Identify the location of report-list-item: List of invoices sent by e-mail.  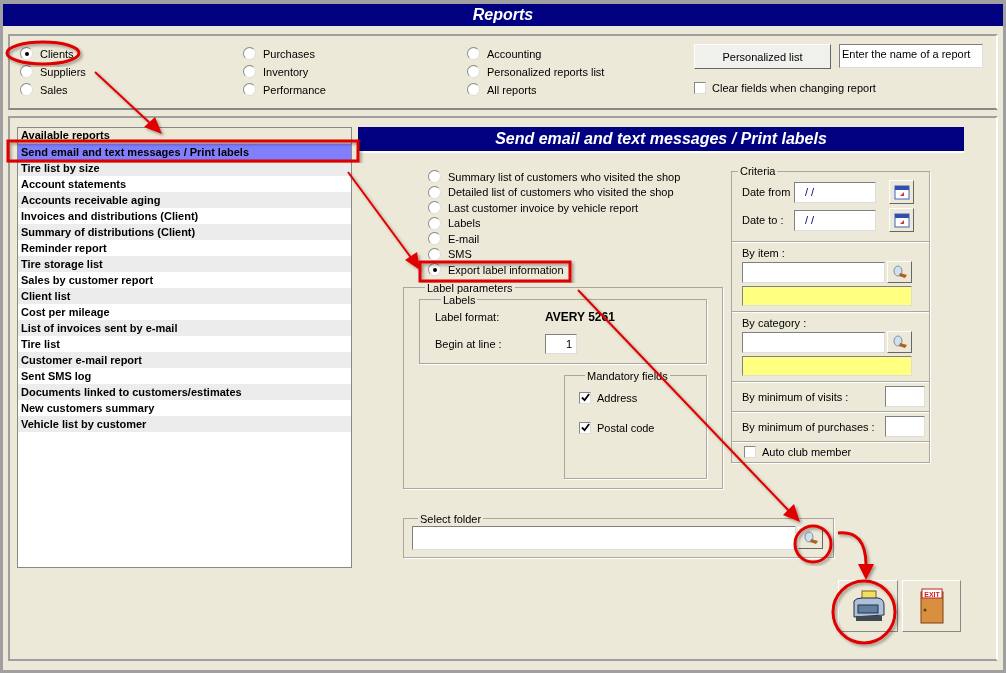
(184, 328).